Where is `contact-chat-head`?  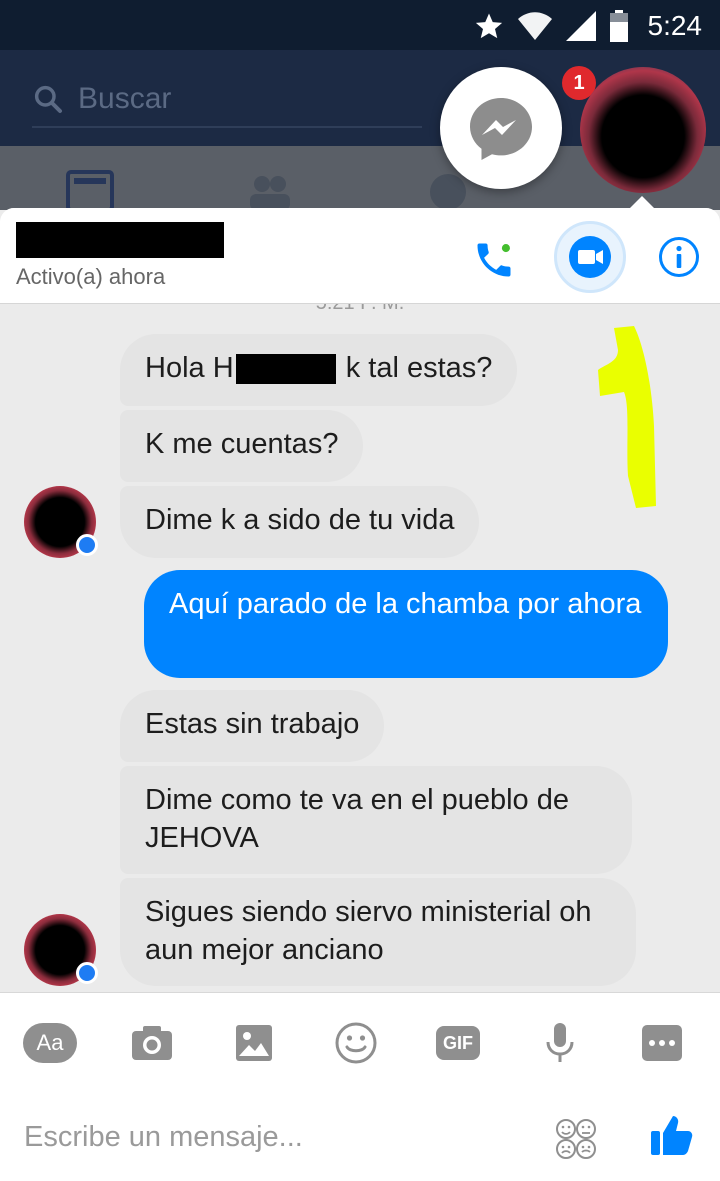
contact-chat-head is located at coordinates (643, 130).